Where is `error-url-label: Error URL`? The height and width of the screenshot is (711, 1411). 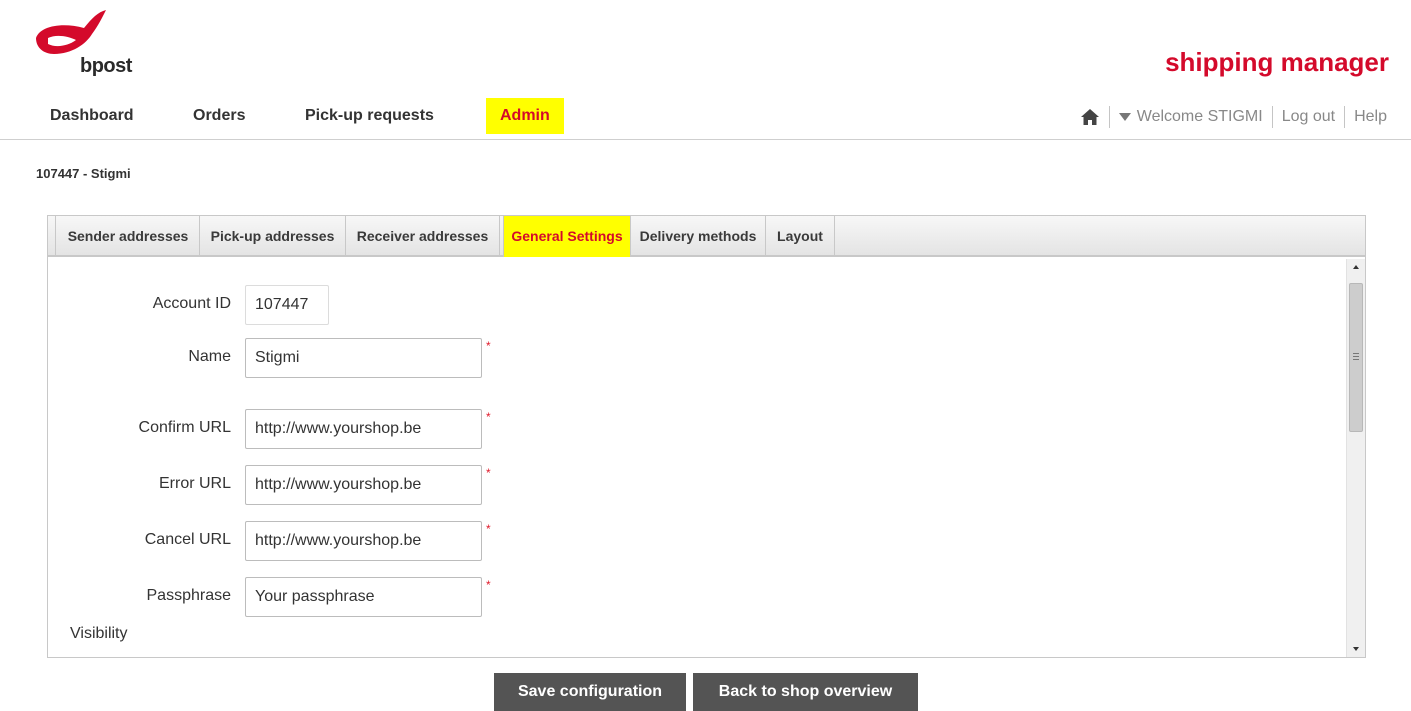
error-url-label: Error URL is located at coordinates (194, 483).